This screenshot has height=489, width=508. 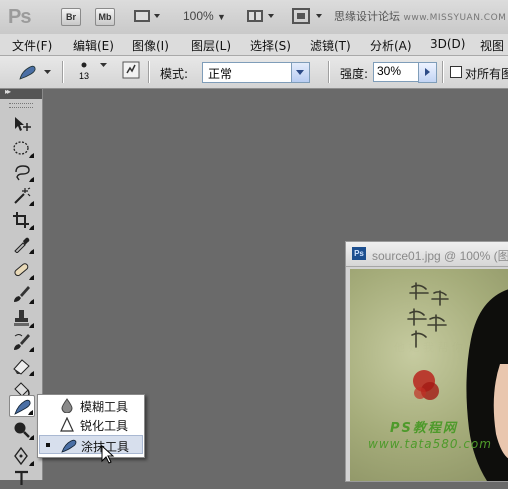 I want to click on document-title: source01.jpg @ 100% (图, so click(x=440, y=256).